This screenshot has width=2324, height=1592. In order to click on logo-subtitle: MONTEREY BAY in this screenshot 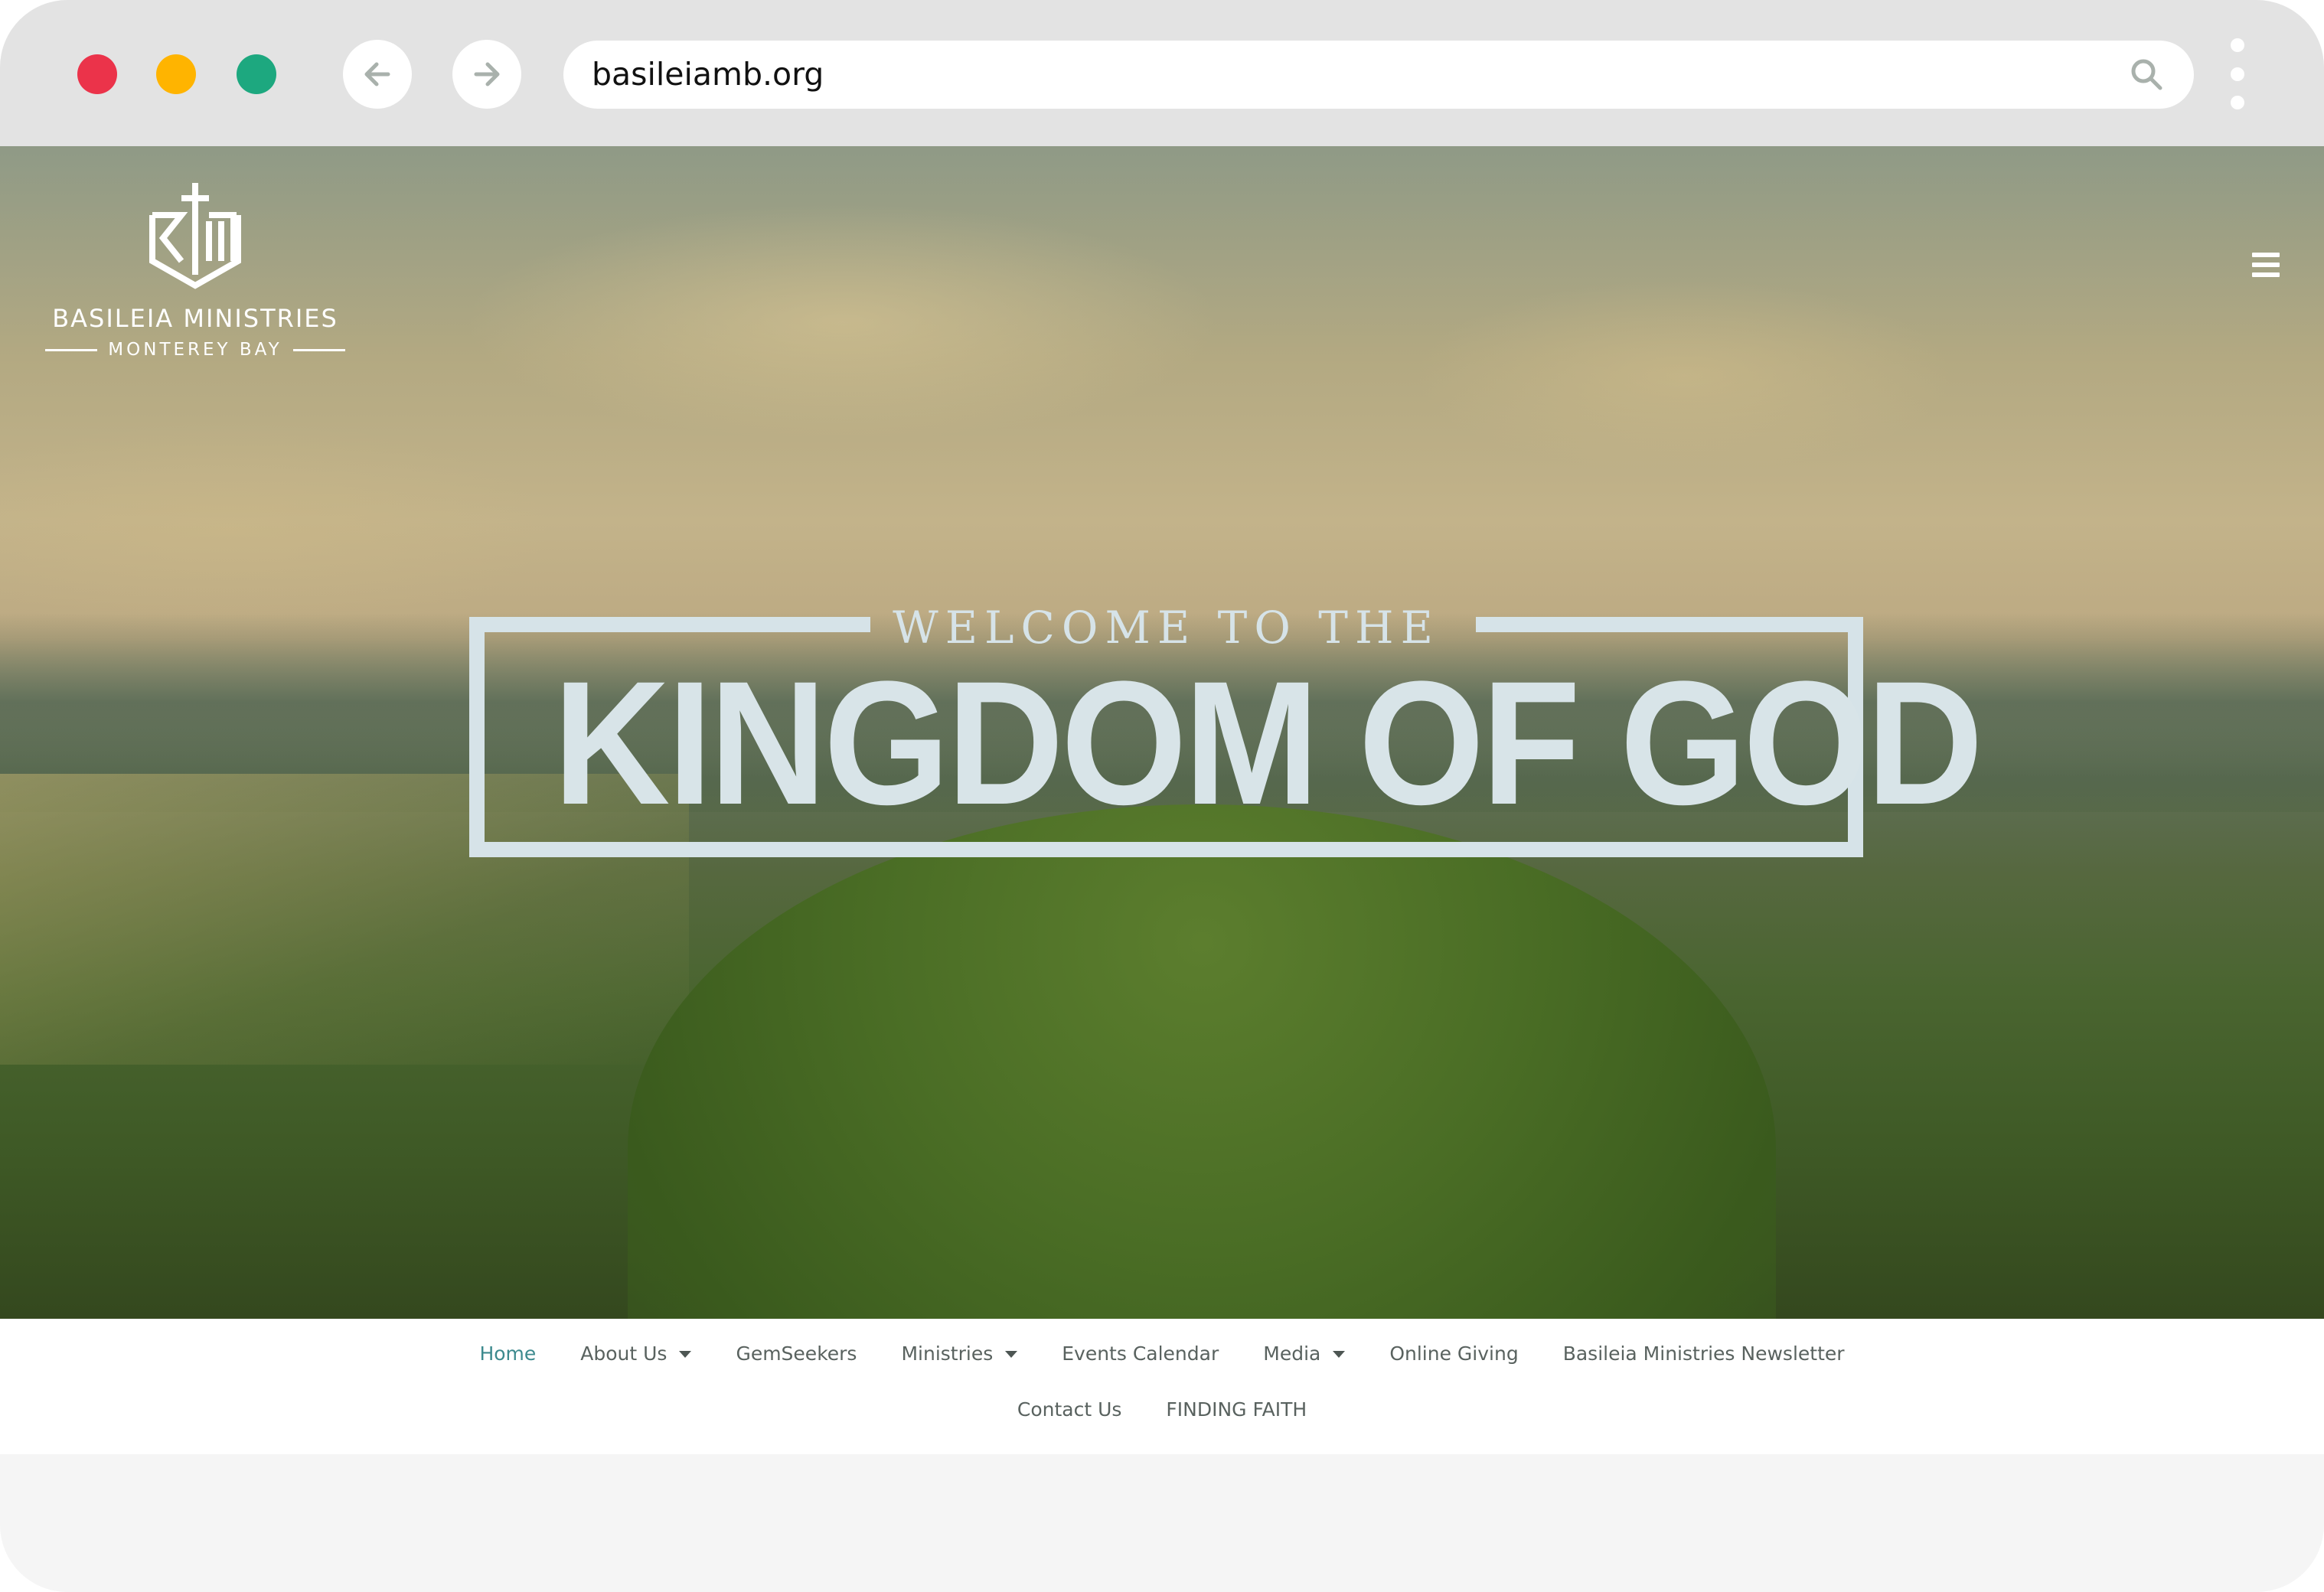, I will do `click(195, 350)`.